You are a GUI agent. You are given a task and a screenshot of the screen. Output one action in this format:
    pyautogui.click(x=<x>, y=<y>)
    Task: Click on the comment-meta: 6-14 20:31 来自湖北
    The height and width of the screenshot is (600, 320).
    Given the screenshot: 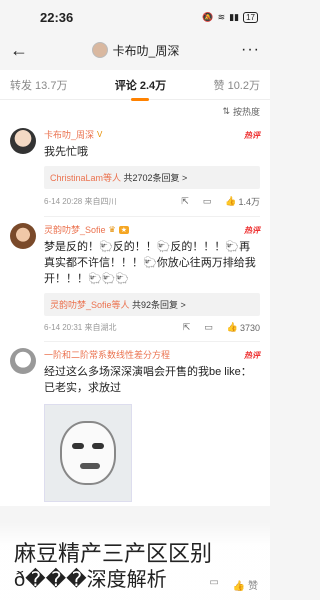 What is the action you would take?
    pyautogui.click(x=80, y=327)
    